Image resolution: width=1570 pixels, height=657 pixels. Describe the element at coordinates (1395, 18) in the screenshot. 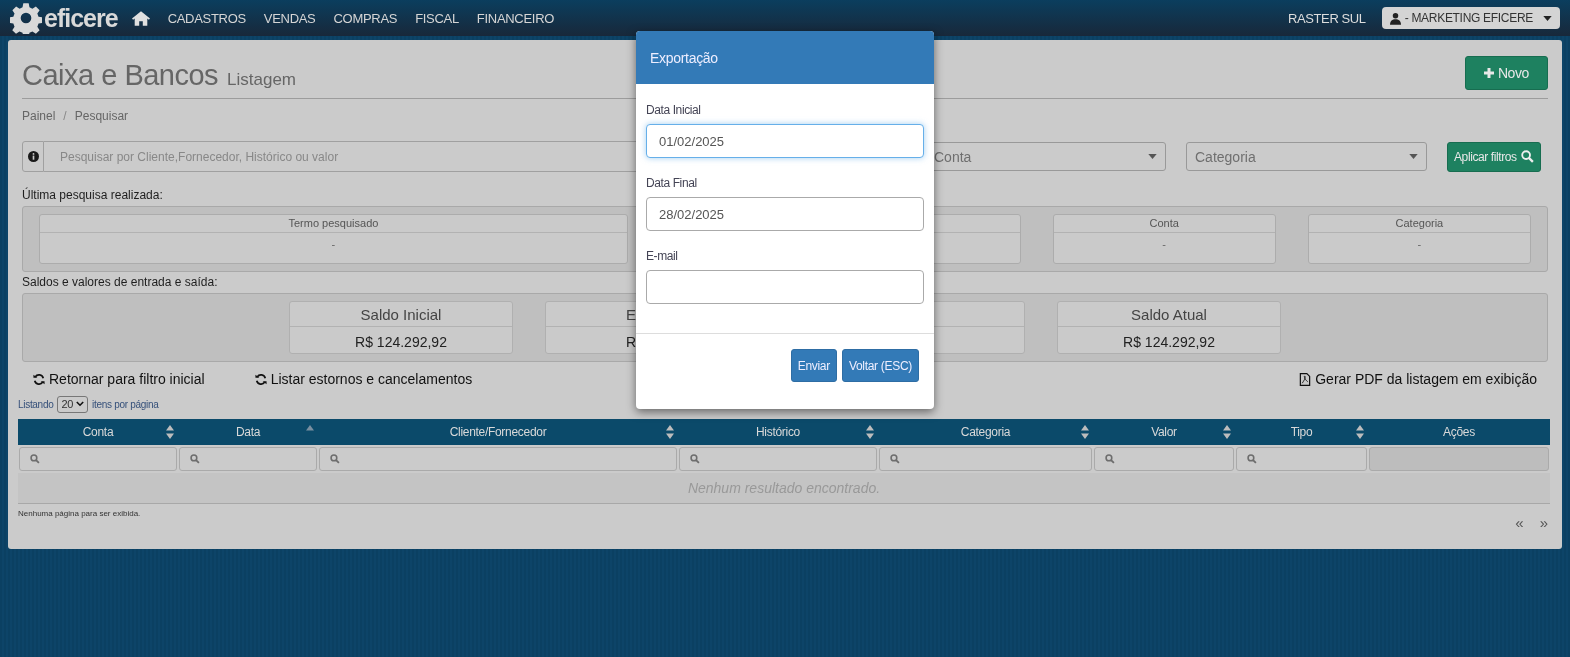

I see `user-icon` at that location.